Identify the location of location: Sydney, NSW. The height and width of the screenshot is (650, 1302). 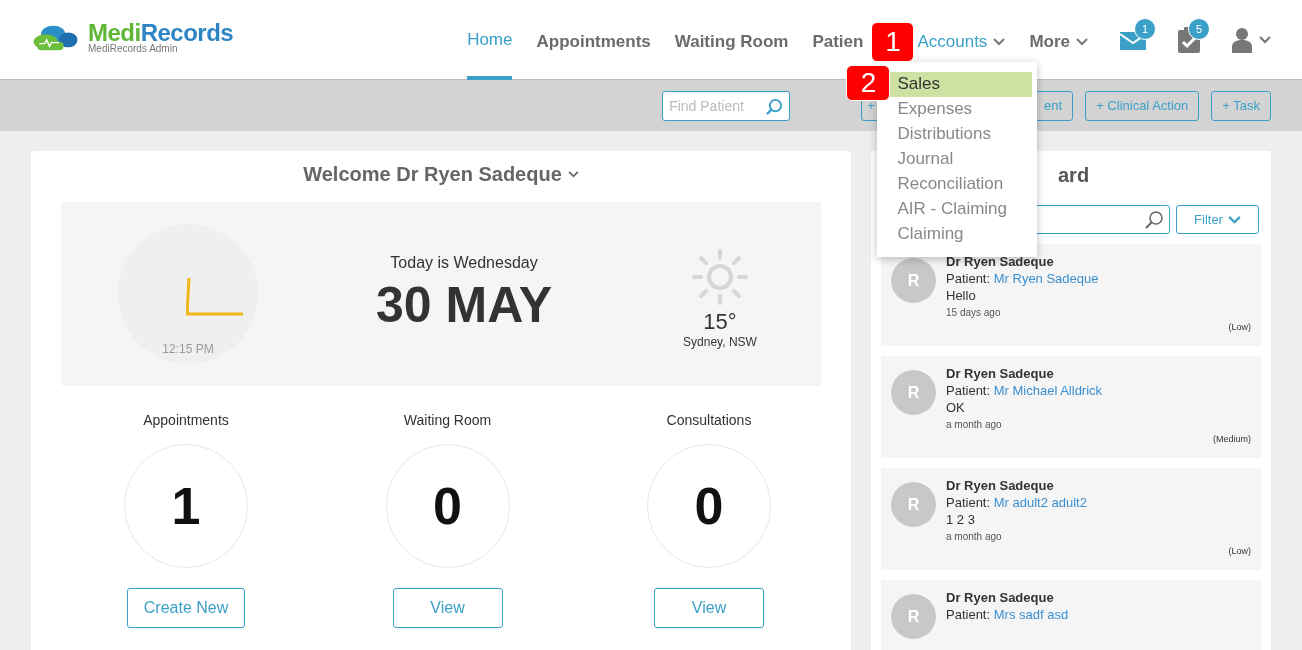
(720, 342).